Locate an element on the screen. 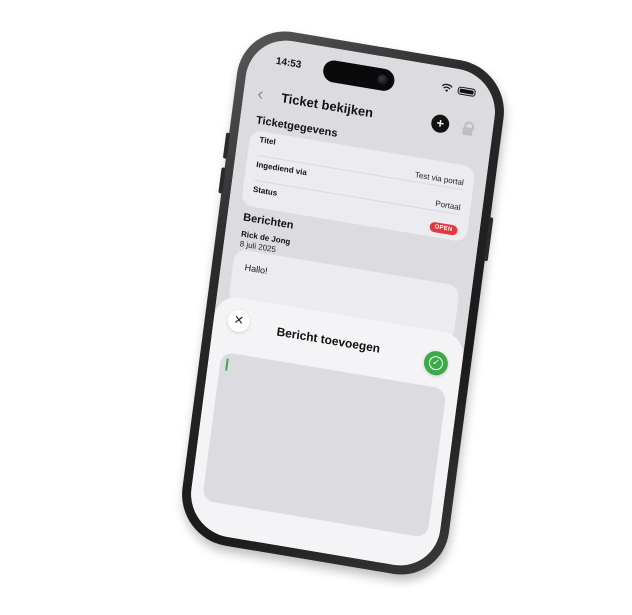 This screenshot has height=615, width=632. camera-icon is located at coordinates (382, 79).